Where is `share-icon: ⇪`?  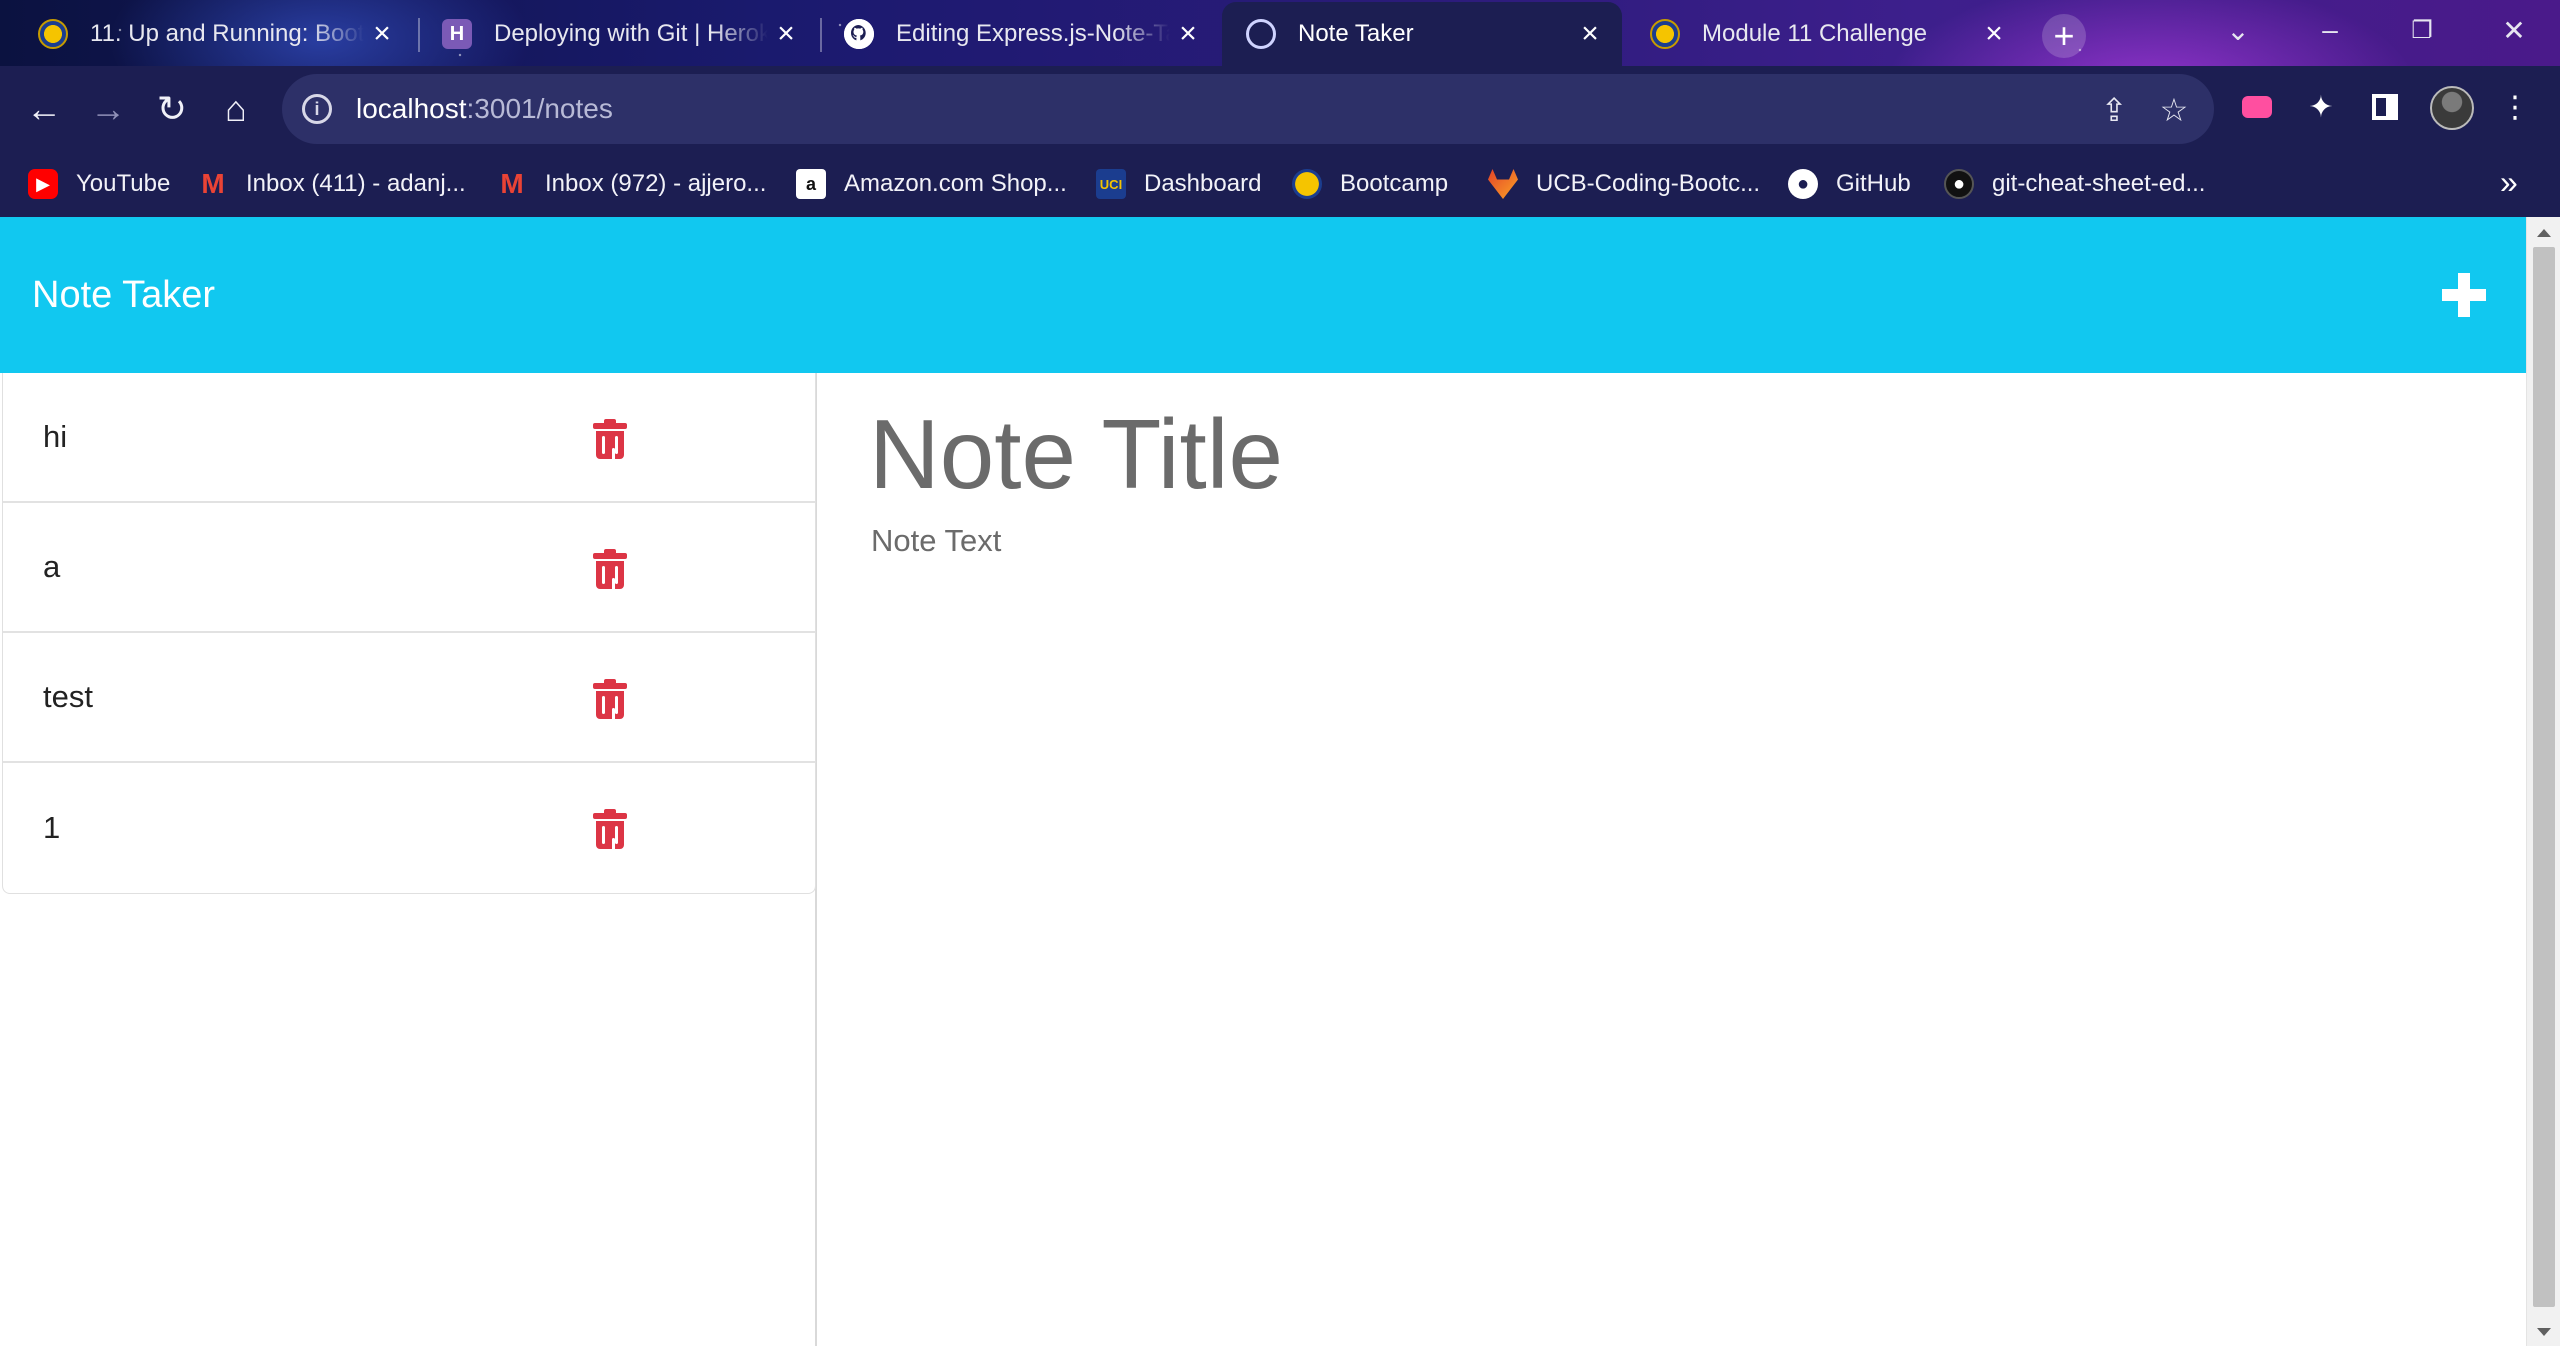 share-icon: ⇪ is located at coordinates (2114, 110).